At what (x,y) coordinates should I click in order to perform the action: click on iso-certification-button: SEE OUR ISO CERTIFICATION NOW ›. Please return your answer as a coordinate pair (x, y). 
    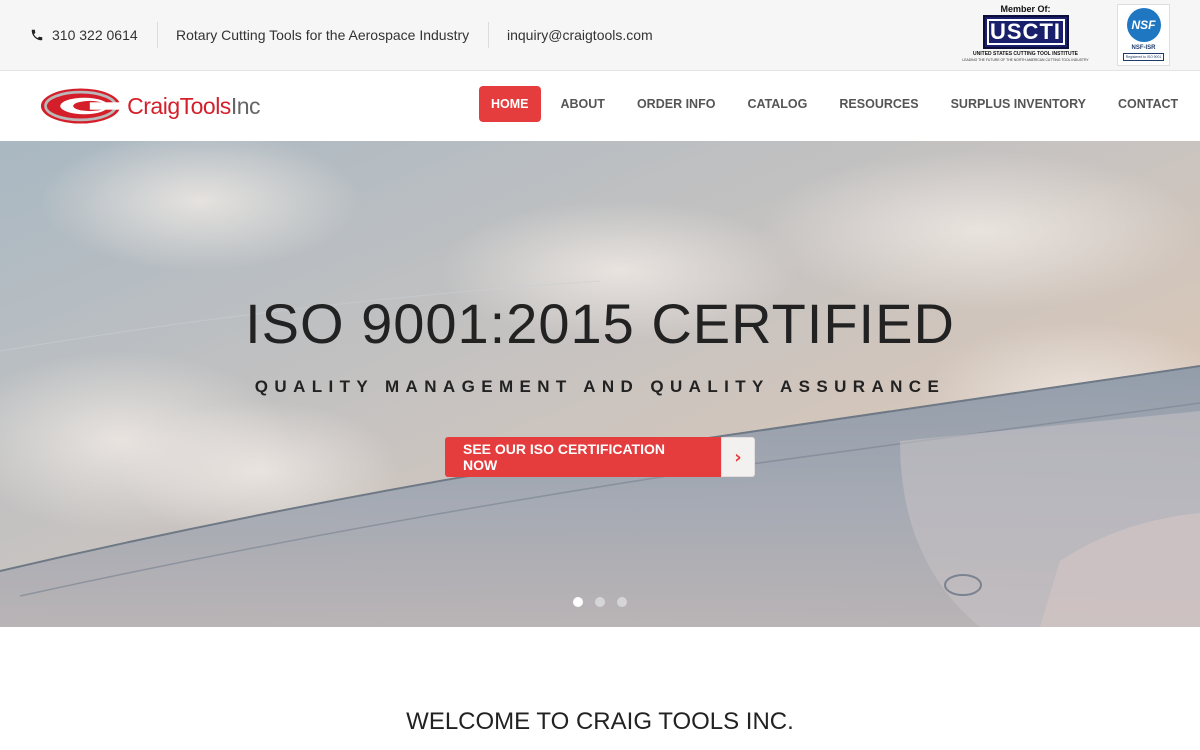
    Looking at the image, I should click on (600, 457).